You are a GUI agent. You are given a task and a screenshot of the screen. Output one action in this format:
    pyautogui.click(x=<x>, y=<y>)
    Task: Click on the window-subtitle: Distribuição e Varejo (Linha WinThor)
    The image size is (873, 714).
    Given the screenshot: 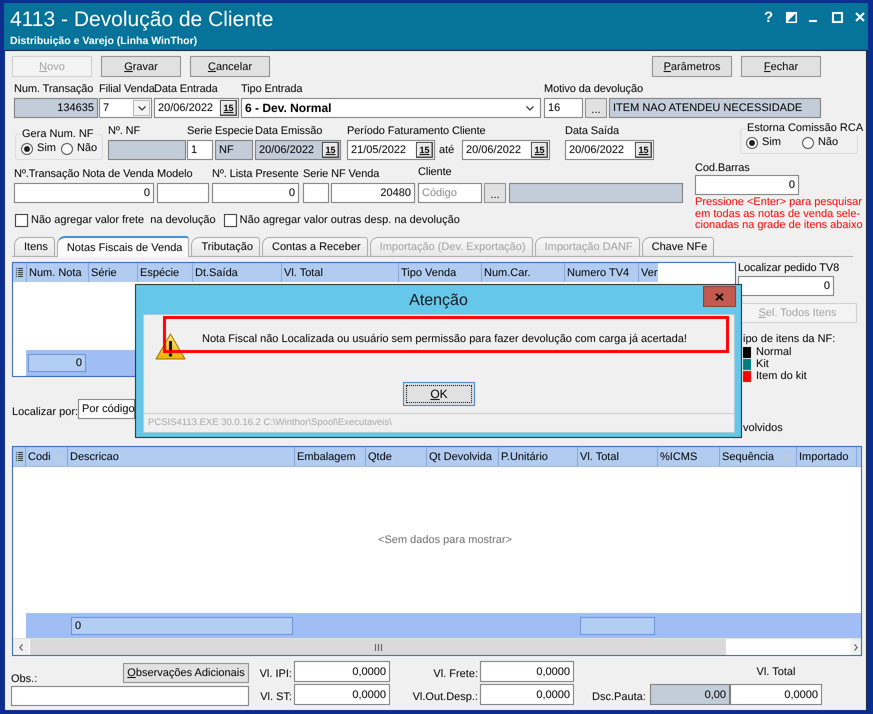 What is the action you would take?
    pyautogui.click(x=104, y=41)
    